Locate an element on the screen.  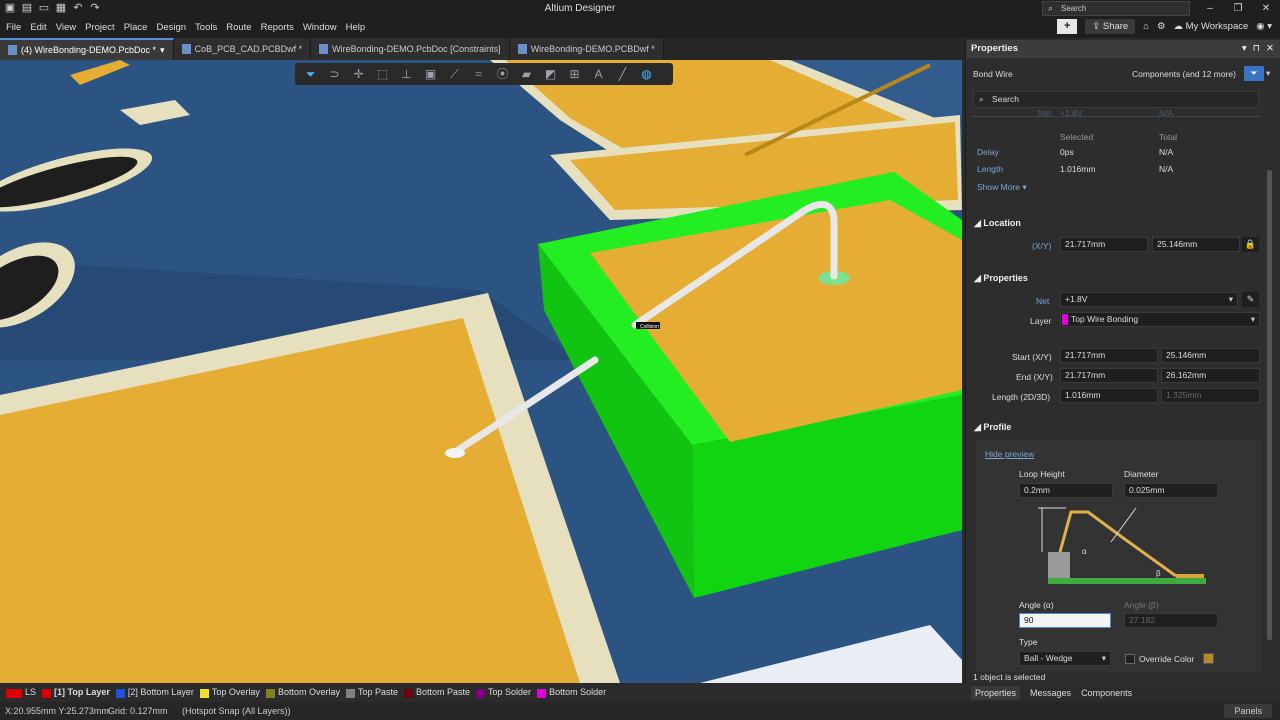
net-select: +1.8V is located at coordinates (1149, 299).